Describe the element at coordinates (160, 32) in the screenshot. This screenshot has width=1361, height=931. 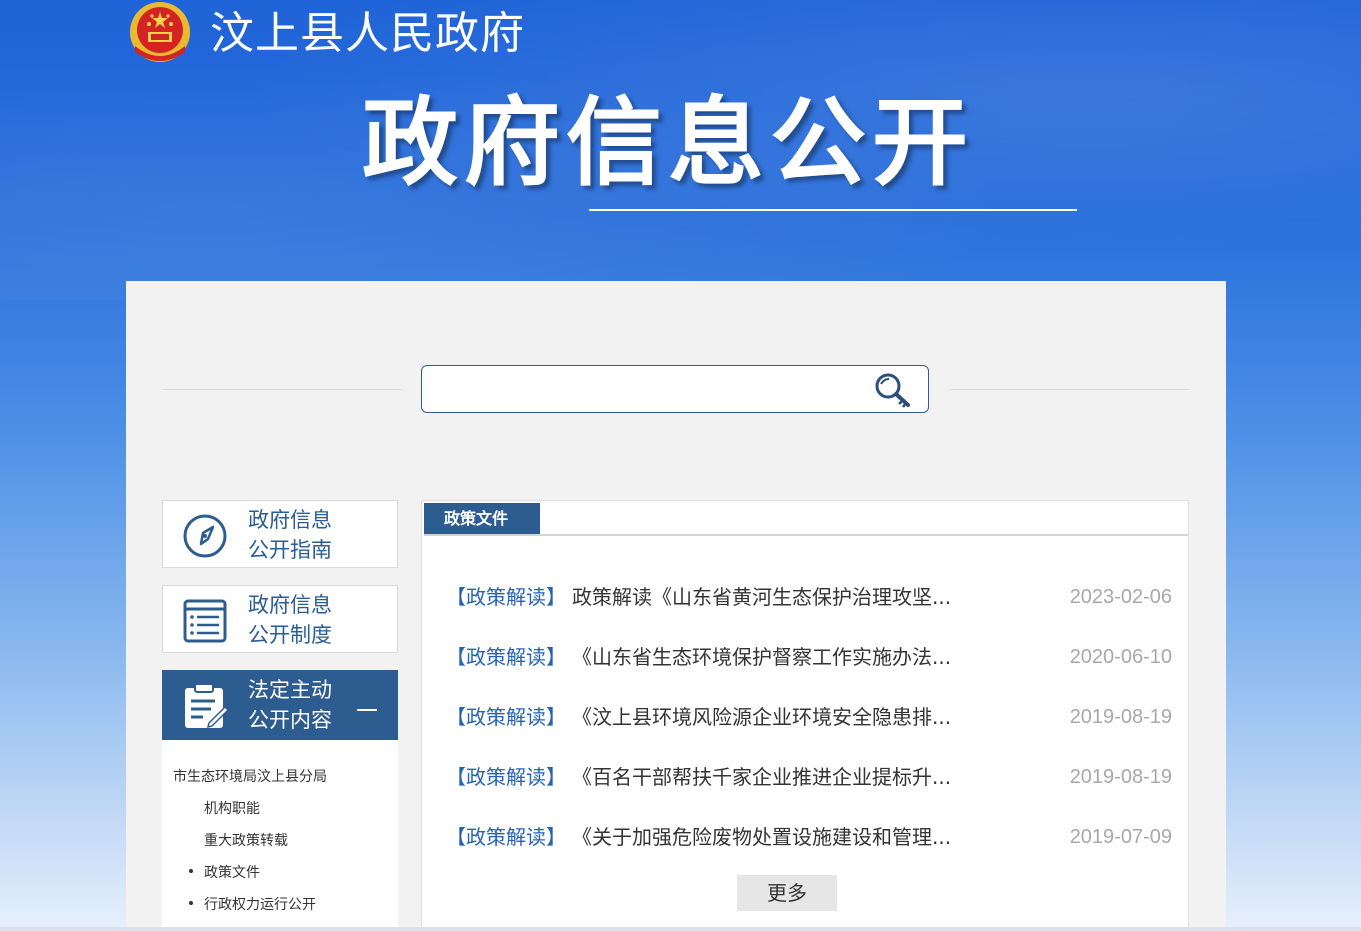
I see `national-emblem-icon` at that location.